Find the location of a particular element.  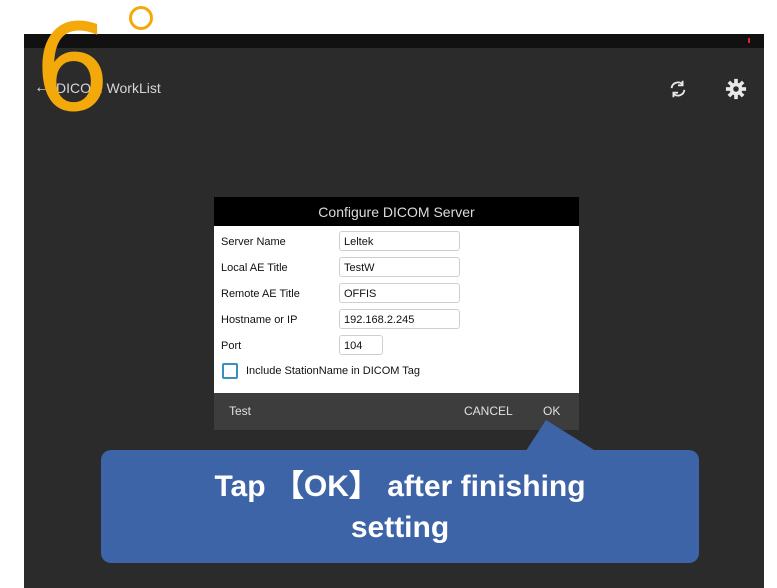

status-bar is located at coordinates (394, 41).